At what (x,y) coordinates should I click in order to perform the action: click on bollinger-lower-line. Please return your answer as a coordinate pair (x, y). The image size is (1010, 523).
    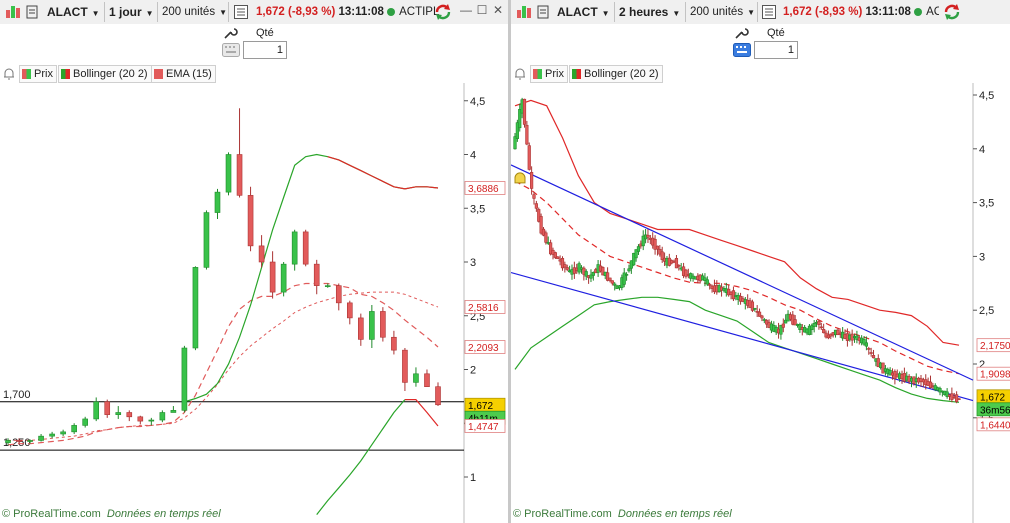
    Looking at the image, I should click on (361, 457).